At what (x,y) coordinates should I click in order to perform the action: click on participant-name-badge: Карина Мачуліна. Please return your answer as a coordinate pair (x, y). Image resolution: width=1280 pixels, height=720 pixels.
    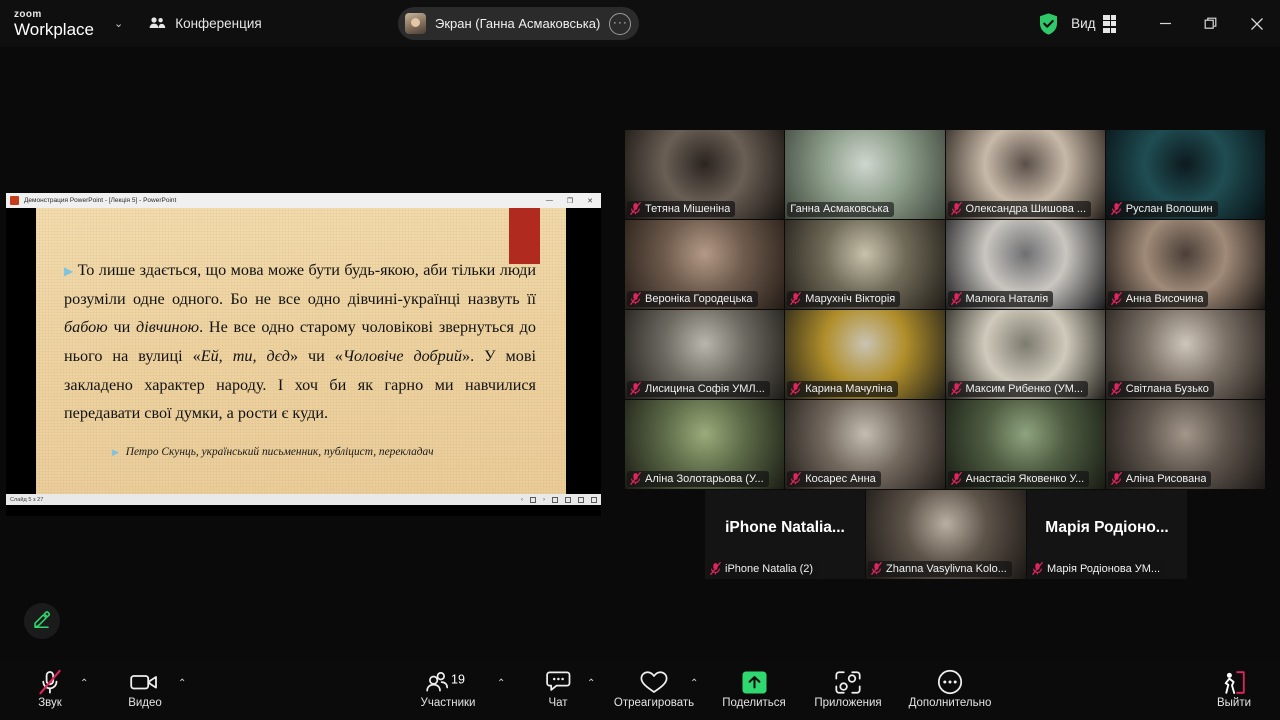
    Looking at the image, I should click on (842, 389).